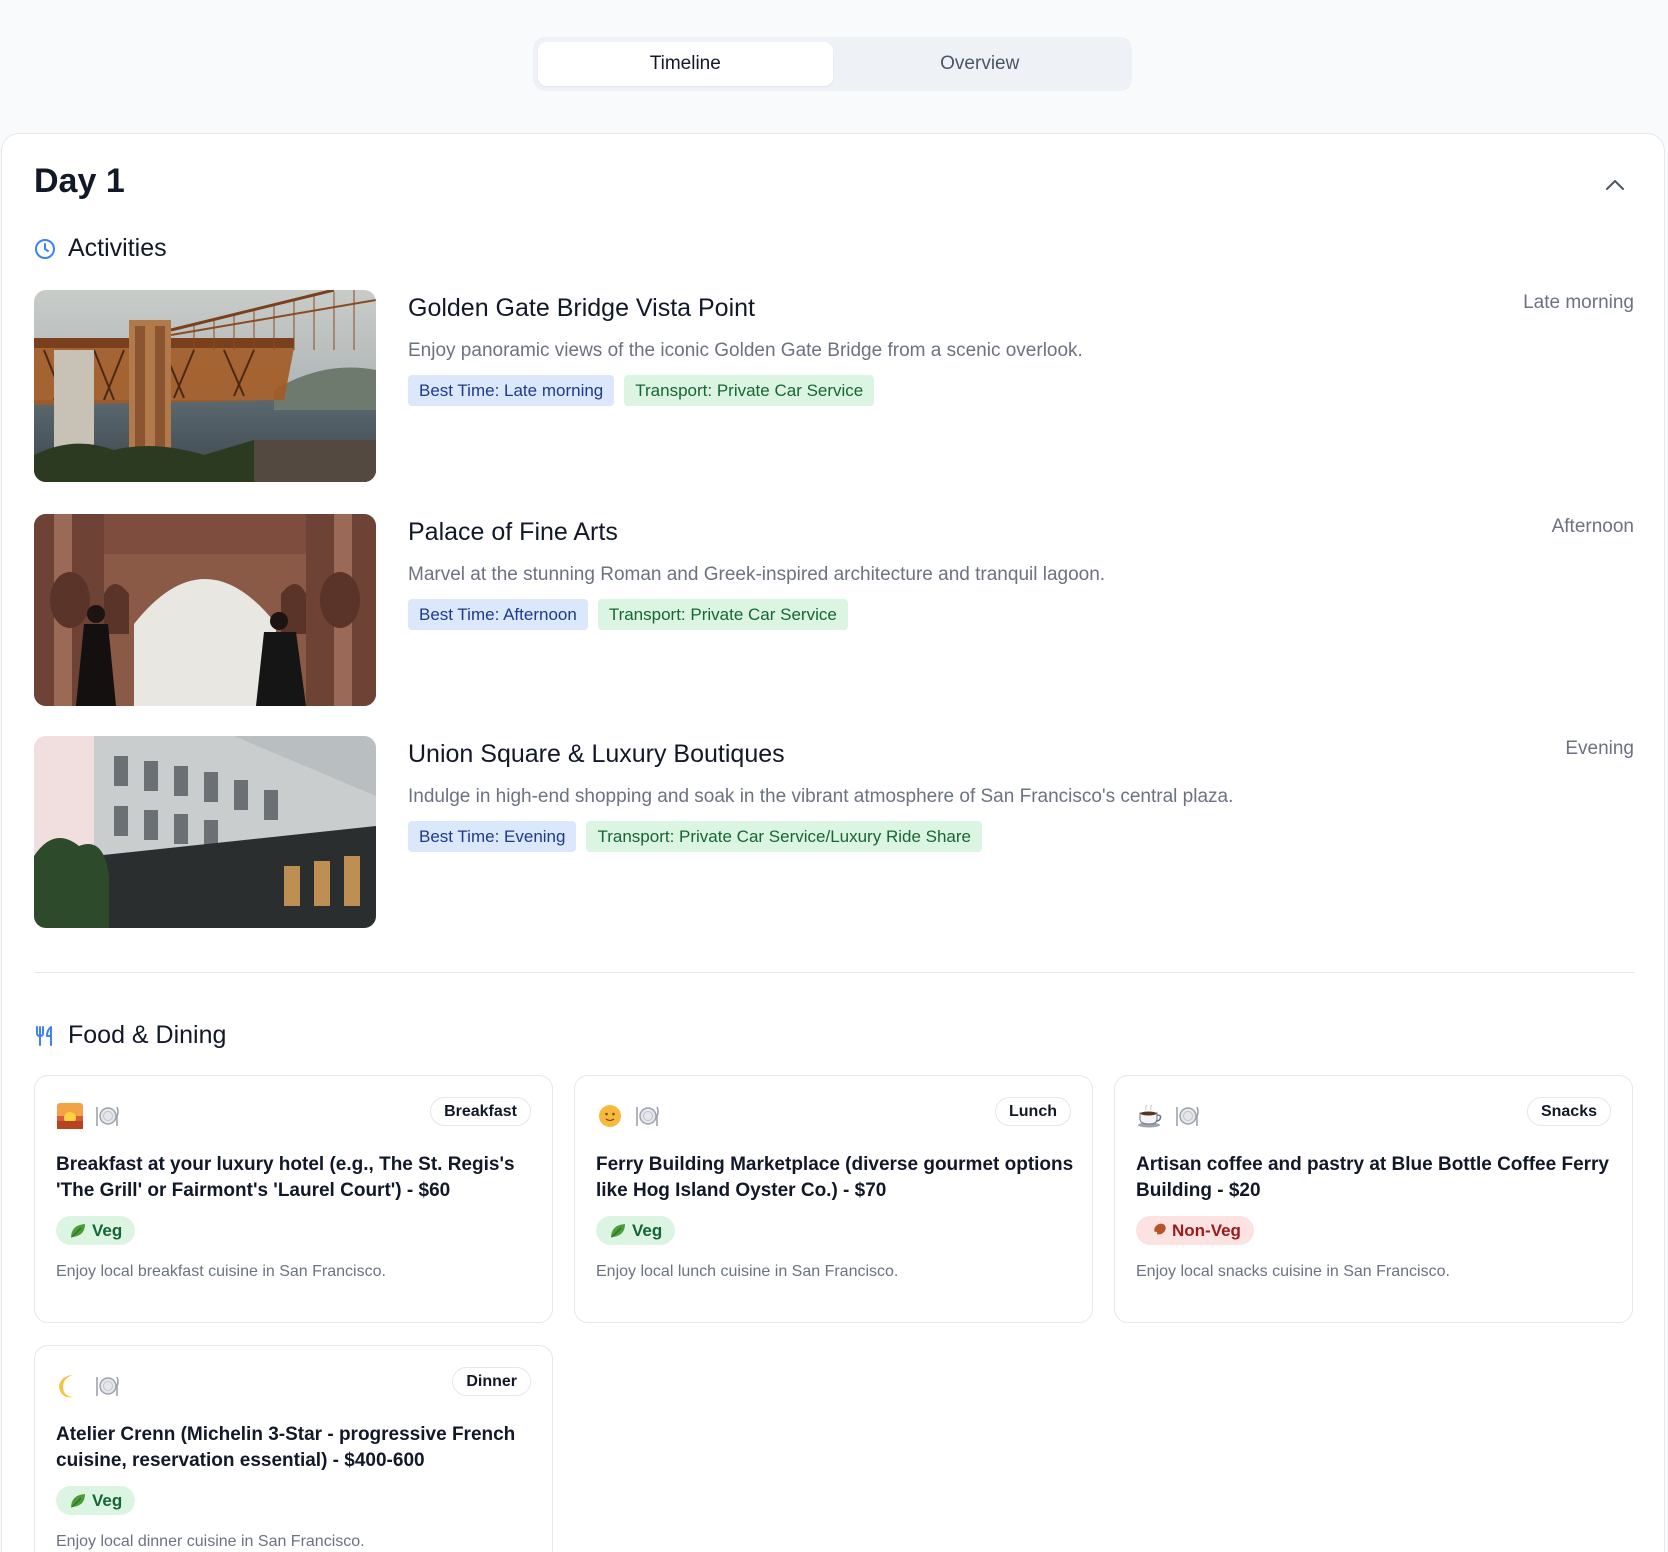  Describe the element at coordinates (1592, 526) in the screenshot. I see `activity-time: Afternoon` at that location.